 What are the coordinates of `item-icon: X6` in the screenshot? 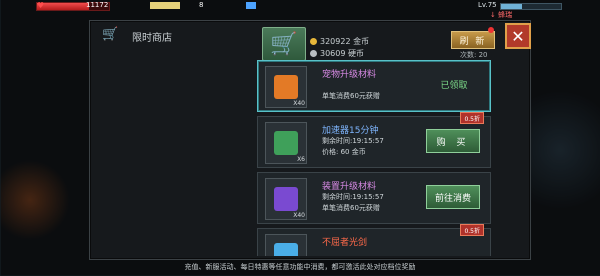 It's located at (286, 143).